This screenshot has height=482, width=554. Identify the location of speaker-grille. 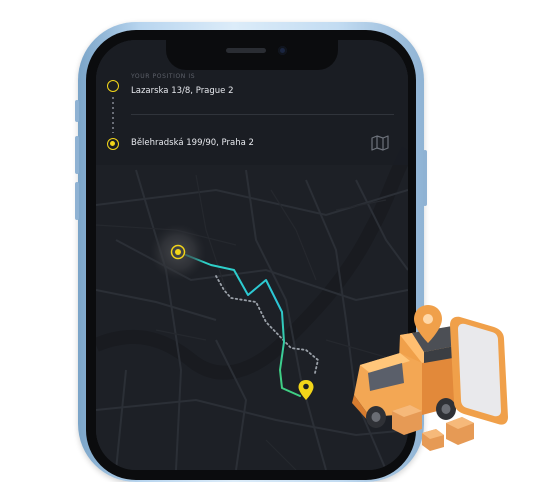
(246, 50).